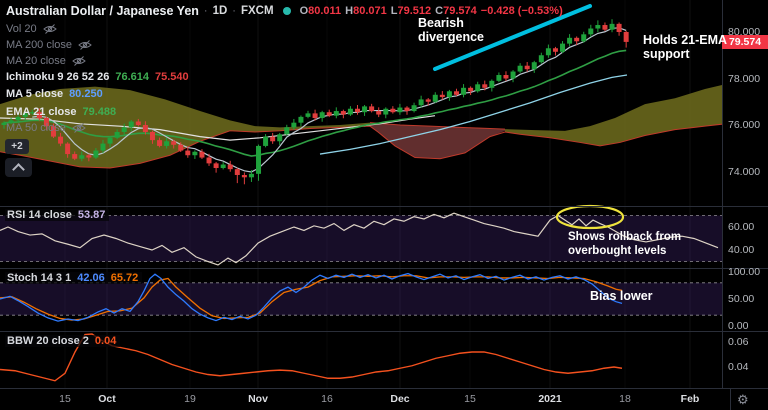  Describe the element at coordinates (400, 399) in the screenshot. I see `time-axis-label: Dec` at that location.